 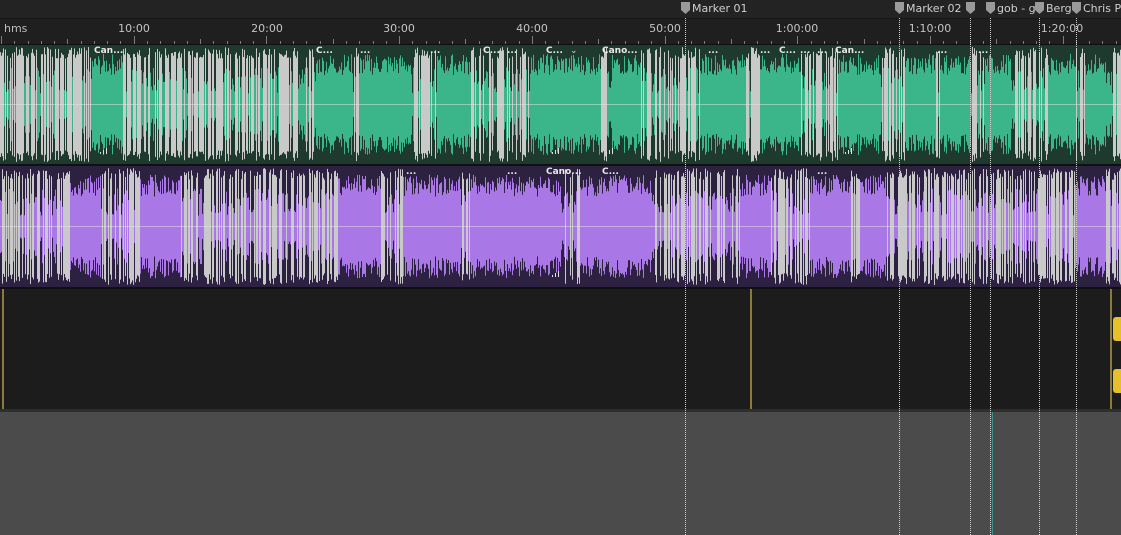 I want to click on marker-label: Marker 01, so click(x=720, y=8).